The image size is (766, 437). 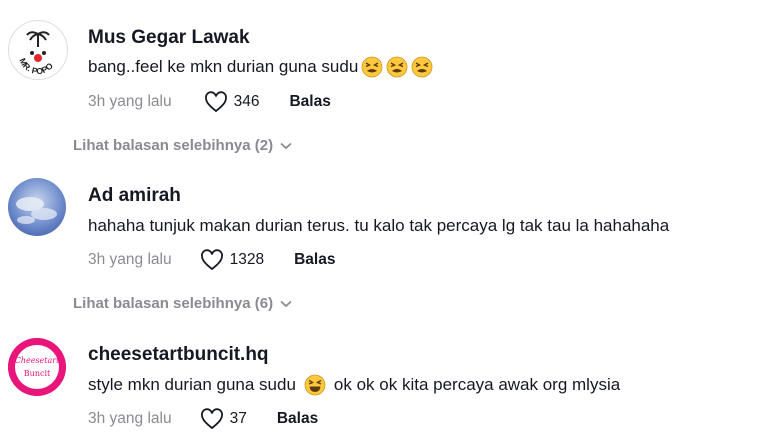 I want to click on comment-text-body: bang..feel ke mkn durian guna sudu, so click(x=223, y=66).